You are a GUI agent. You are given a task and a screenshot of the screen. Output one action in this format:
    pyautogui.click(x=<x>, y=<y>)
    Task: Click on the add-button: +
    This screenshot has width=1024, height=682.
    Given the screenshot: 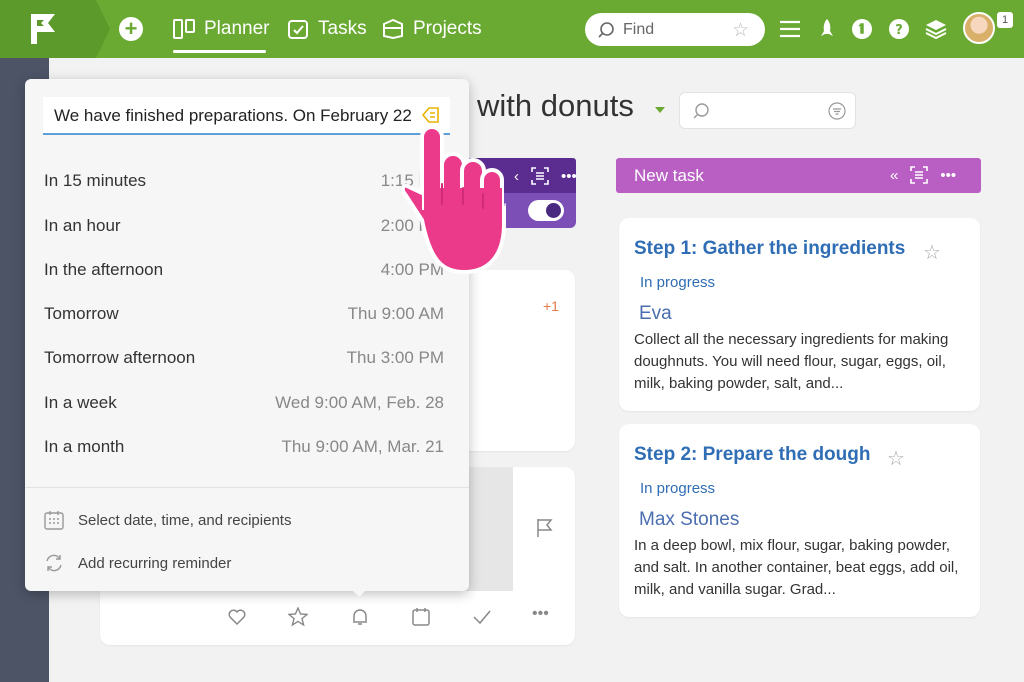 What is the action you would take?
    pyautogui.click(x=131, y=29)
    